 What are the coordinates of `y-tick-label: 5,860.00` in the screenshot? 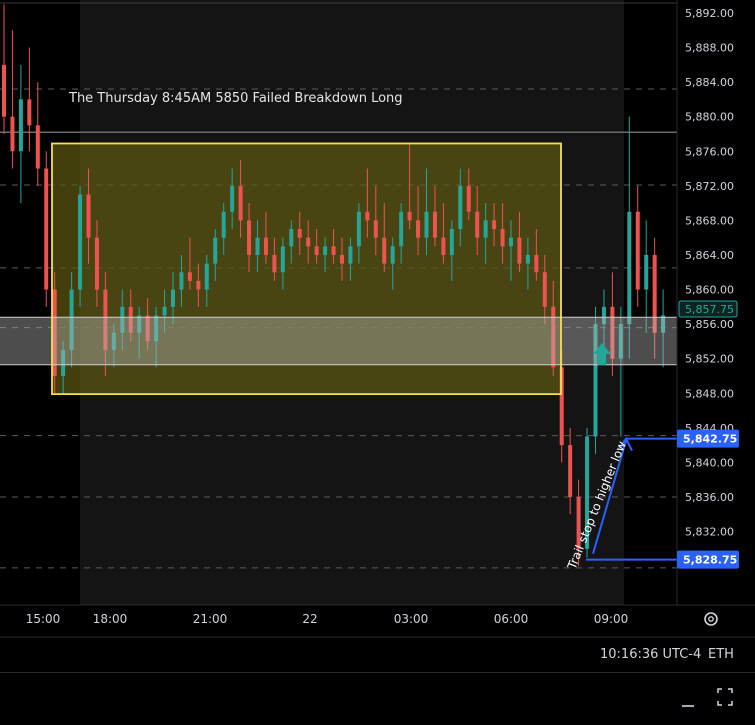 It's located at (709, 290).